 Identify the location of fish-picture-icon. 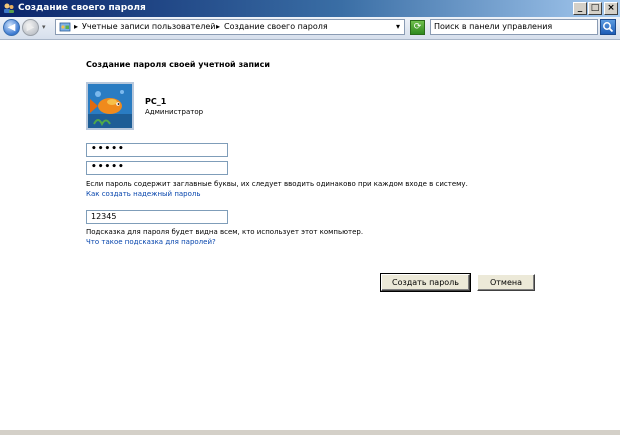
(110, 106).